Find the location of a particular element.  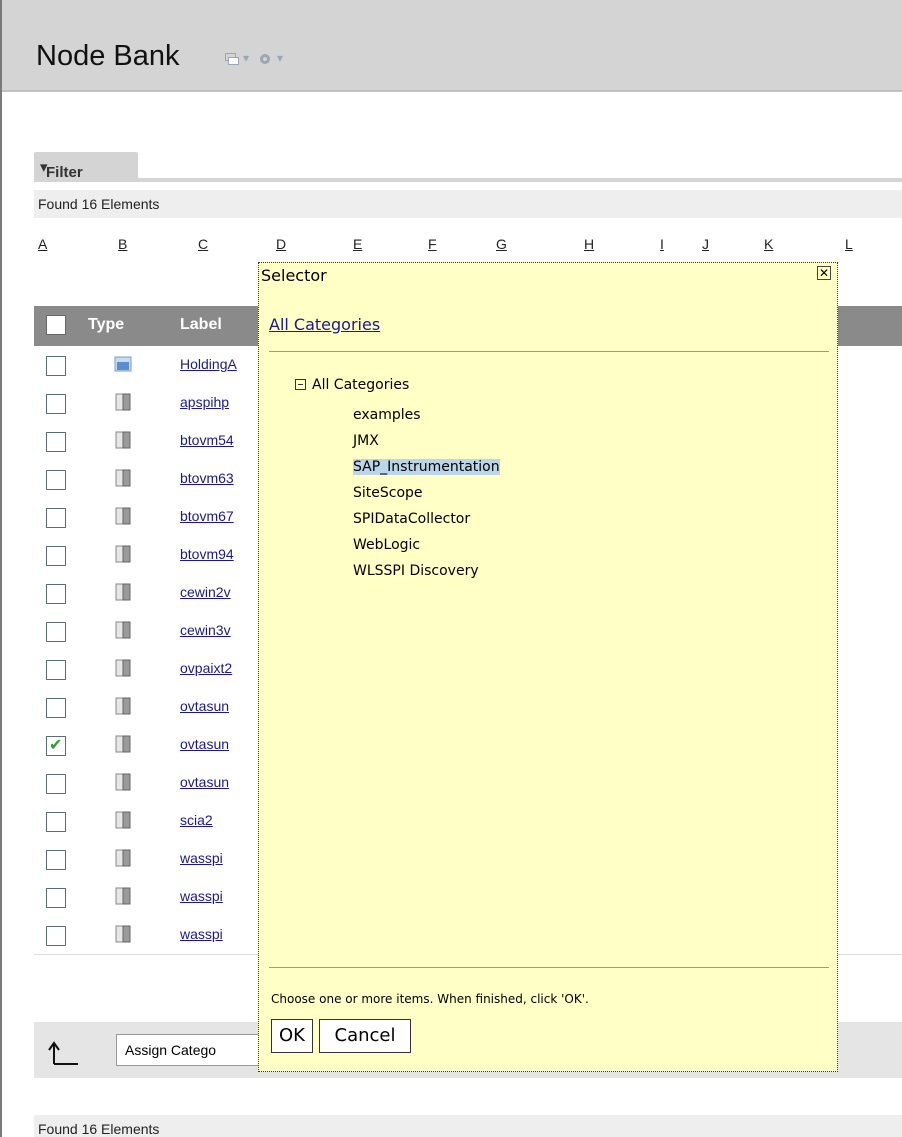

alpha-link-g: G is located at coordinates (501, 244).